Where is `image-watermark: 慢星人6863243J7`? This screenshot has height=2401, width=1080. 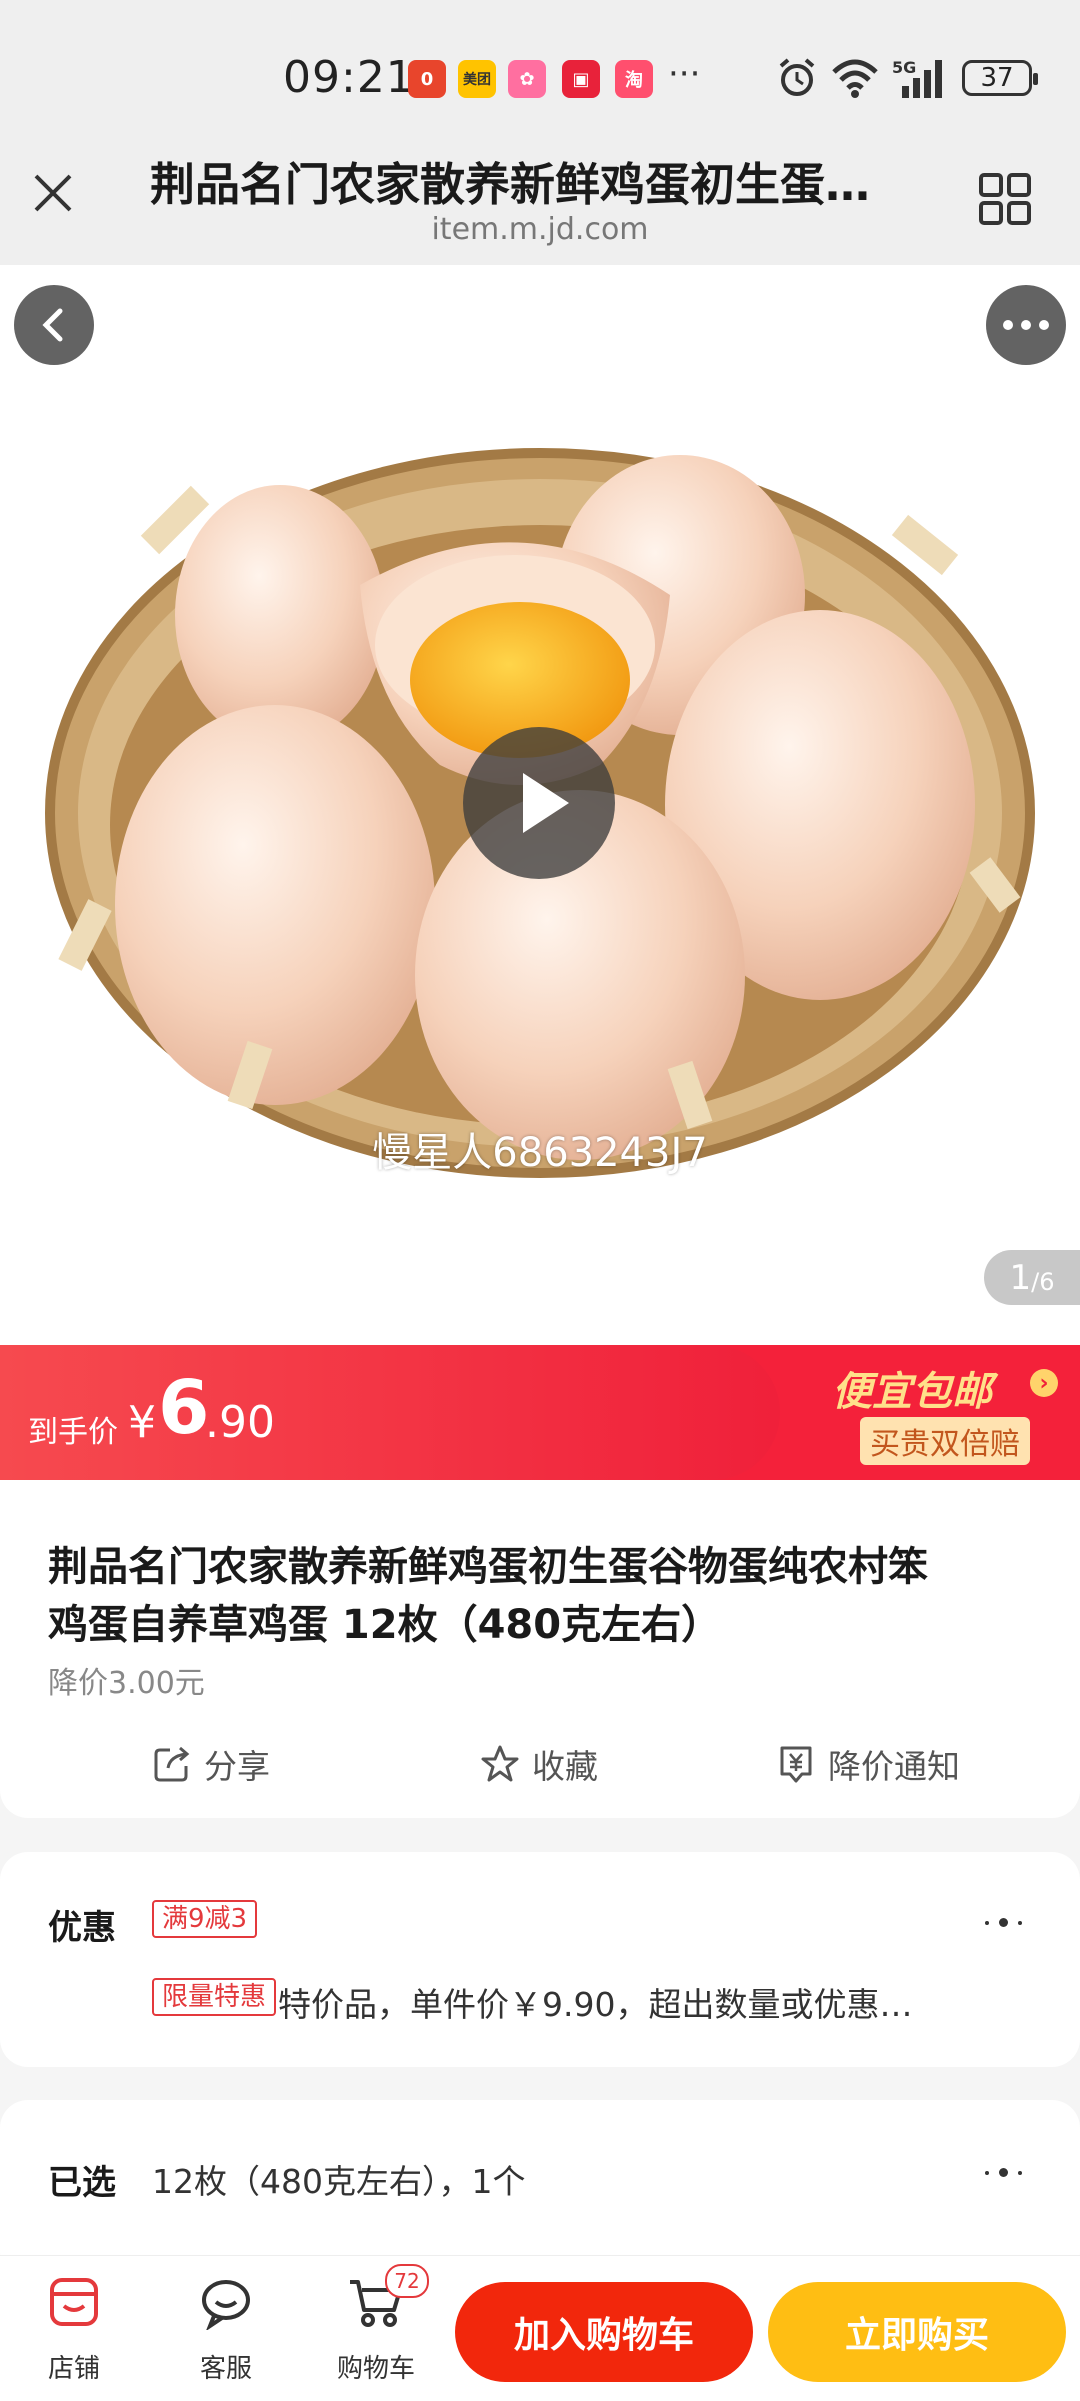
image-watermark: 慢星人6863243J7 is located at coordinates (540, 1153).